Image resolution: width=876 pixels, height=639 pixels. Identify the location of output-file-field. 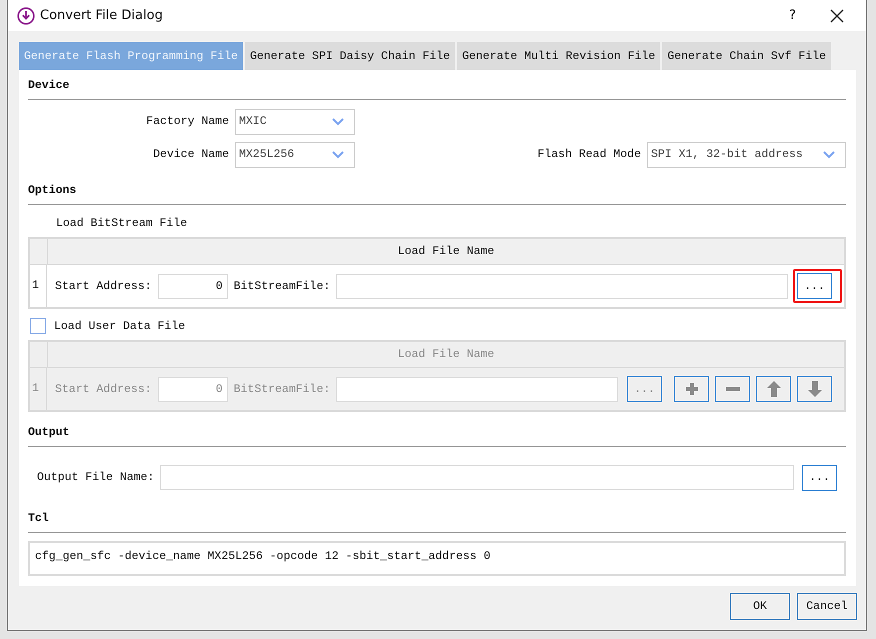
(477, 477).